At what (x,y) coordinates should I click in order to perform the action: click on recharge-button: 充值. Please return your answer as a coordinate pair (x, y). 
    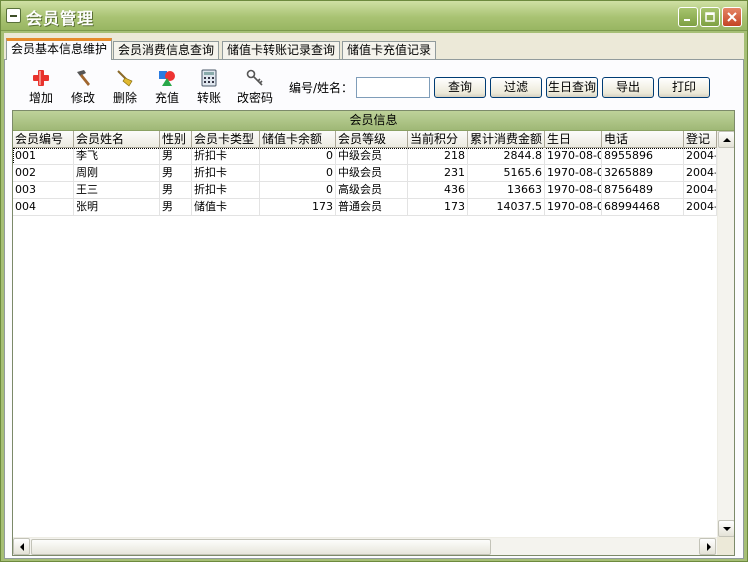
    Looking at the image, I should click on (167, 87).